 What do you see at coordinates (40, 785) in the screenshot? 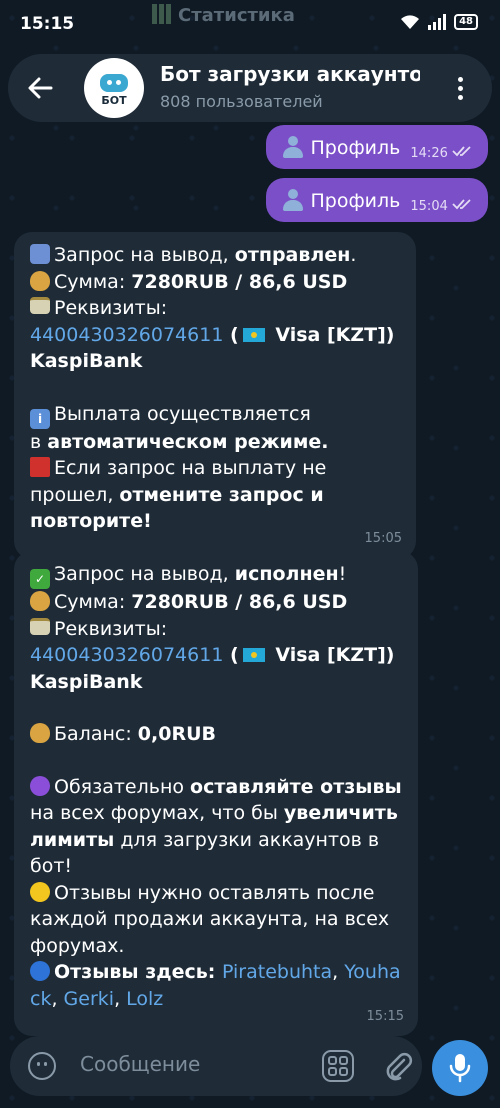
I see `purple-circle-icon` at bounding box center [40, 785].